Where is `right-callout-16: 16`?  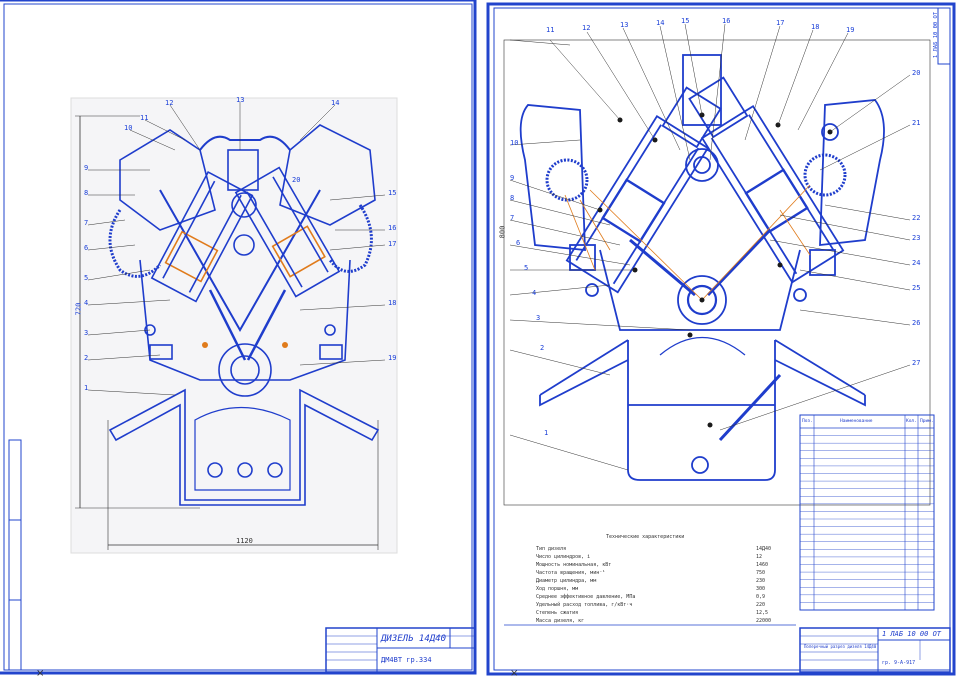
right-callout-16: 16 is located at coordinates (726, 21).